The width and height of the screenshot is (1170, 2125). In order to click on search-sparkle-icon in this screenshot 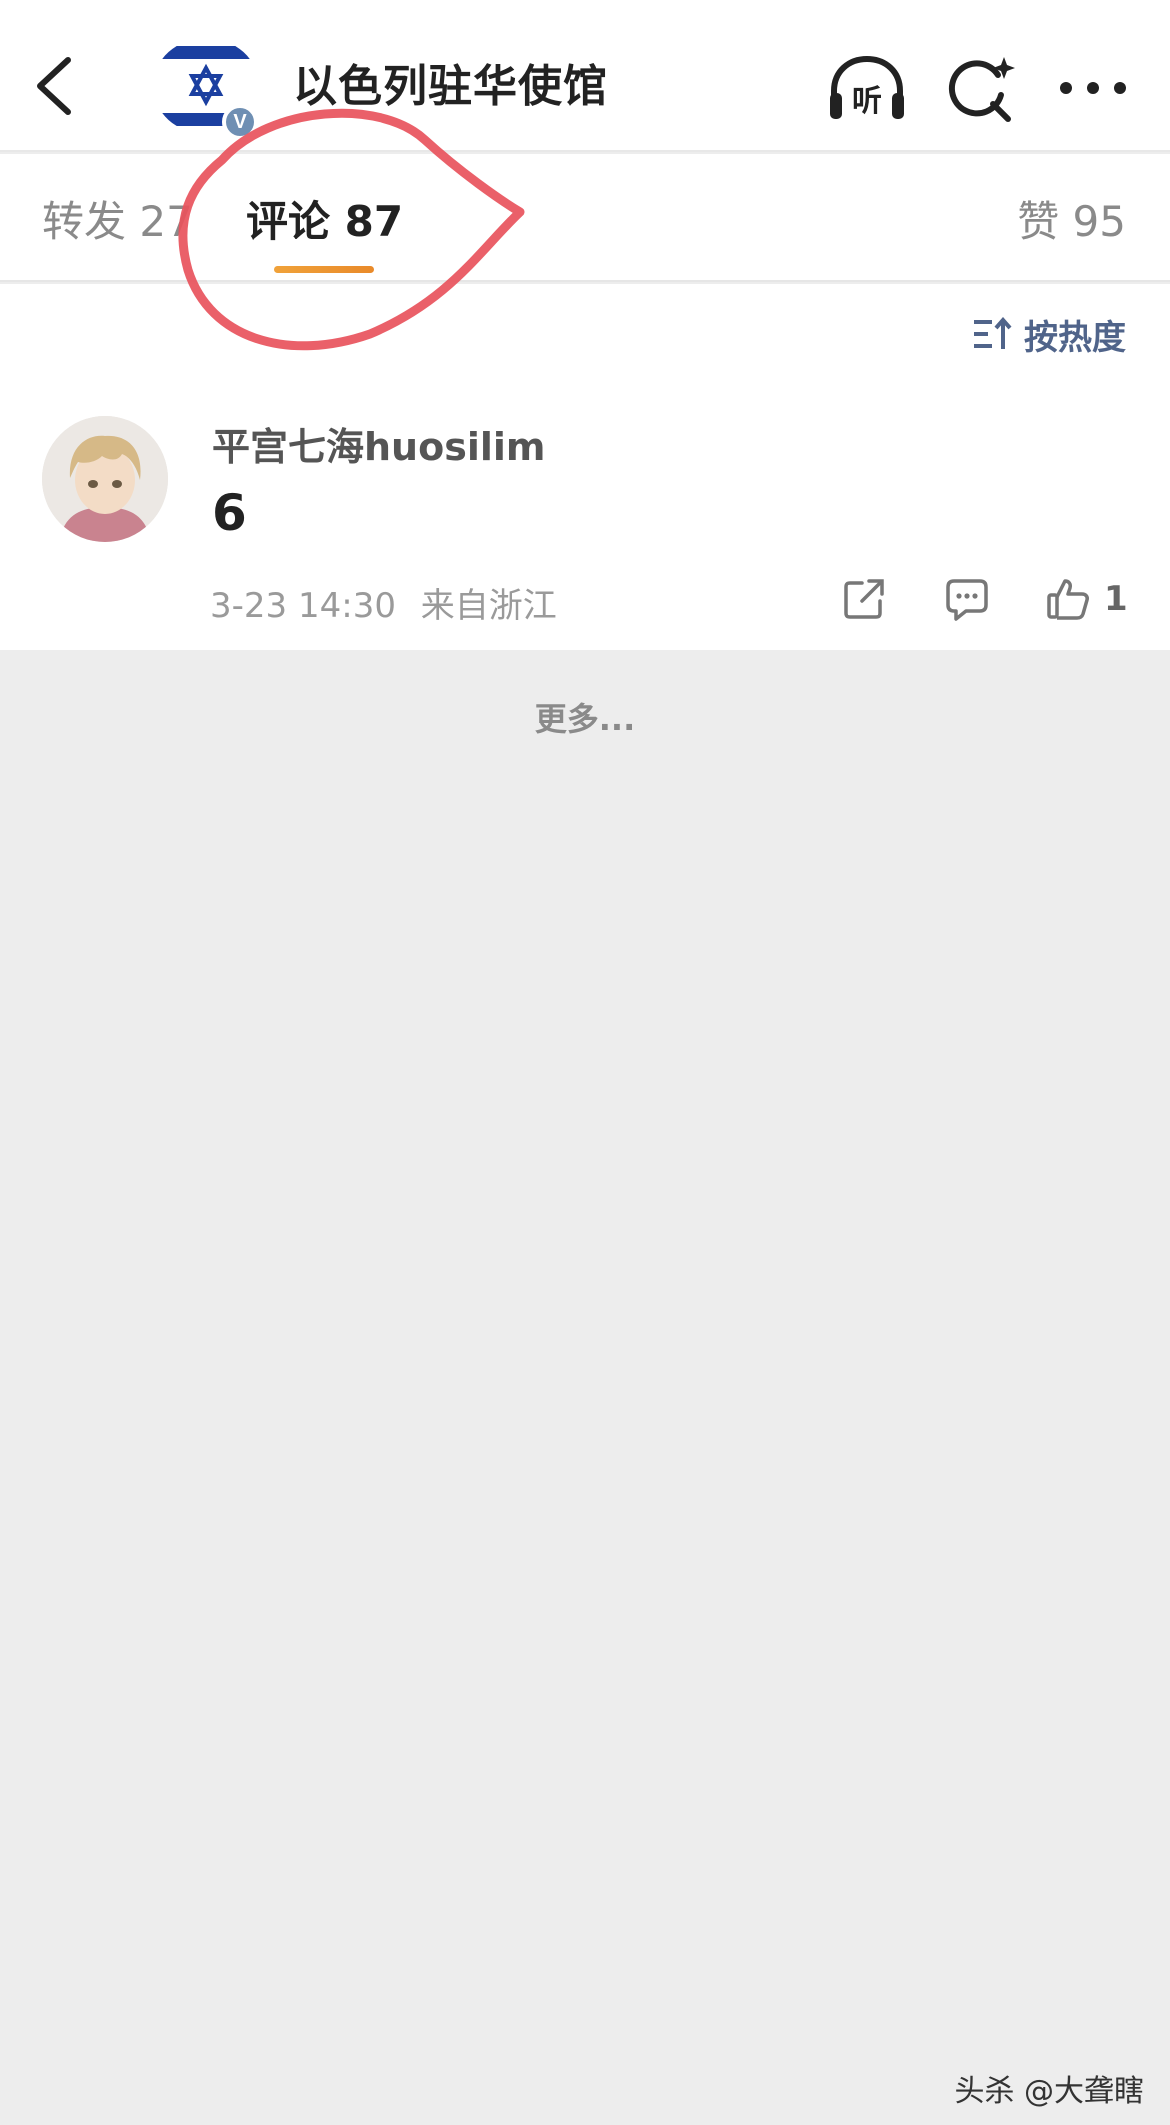, I will do `click(981, 89)`.